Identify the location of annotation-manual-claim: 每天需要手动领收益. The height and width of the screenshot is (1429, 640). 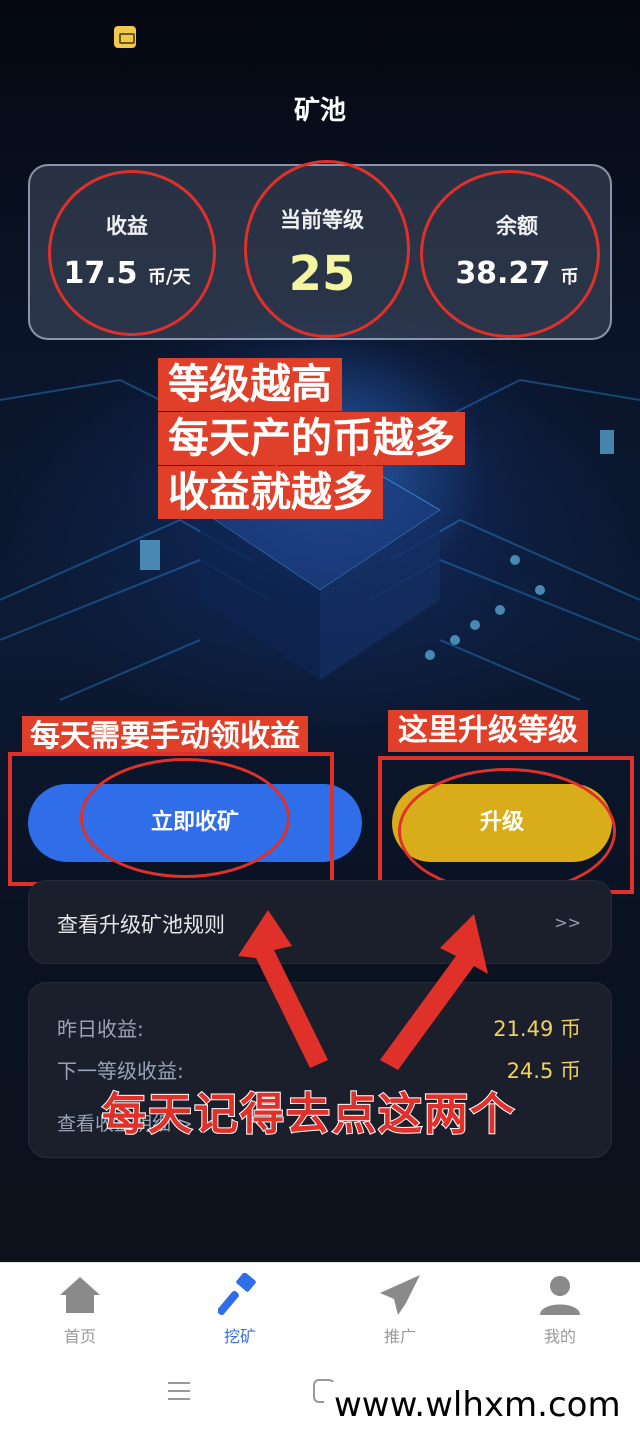
(165, 734).